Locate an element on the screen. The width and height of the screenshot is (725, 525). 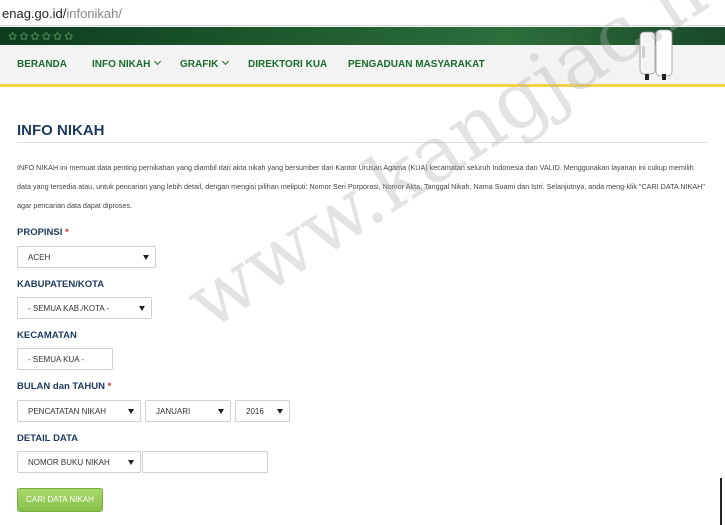
nav-direktori-kua: DIREKTORI KUA is located at coordinates (287, 64).